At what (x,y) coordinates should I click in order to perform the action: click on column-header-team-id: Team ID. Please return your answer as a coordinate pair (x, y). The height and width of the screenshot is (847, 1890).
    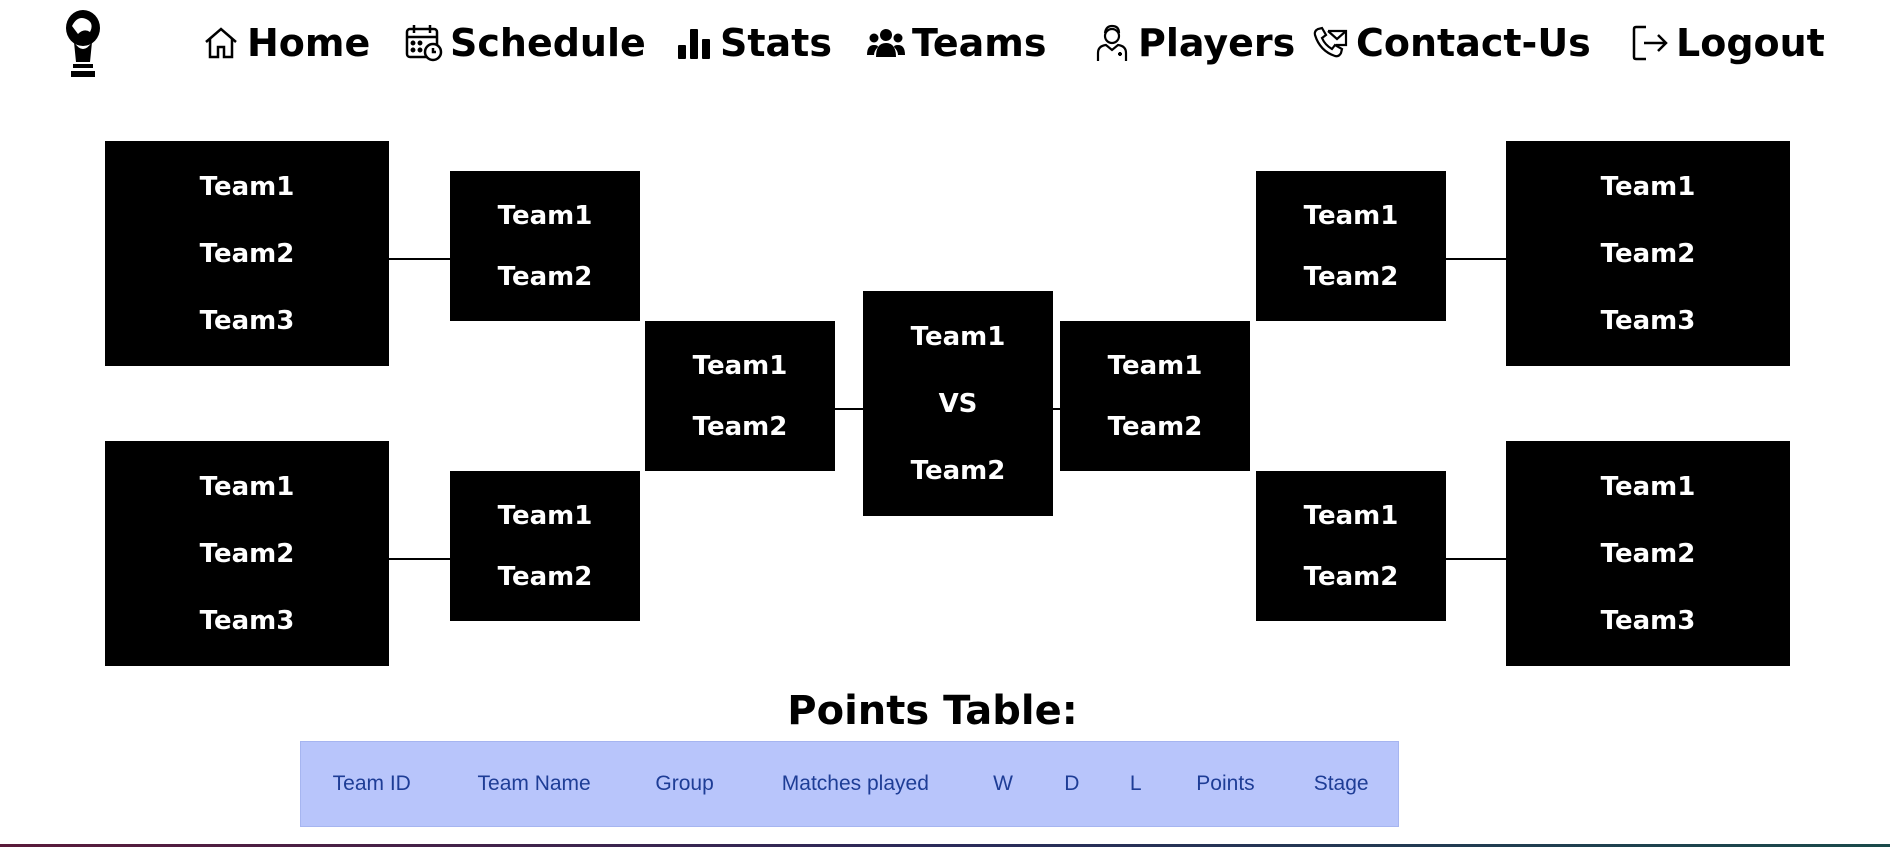
    Looking at the image, I should click on (372, 784).